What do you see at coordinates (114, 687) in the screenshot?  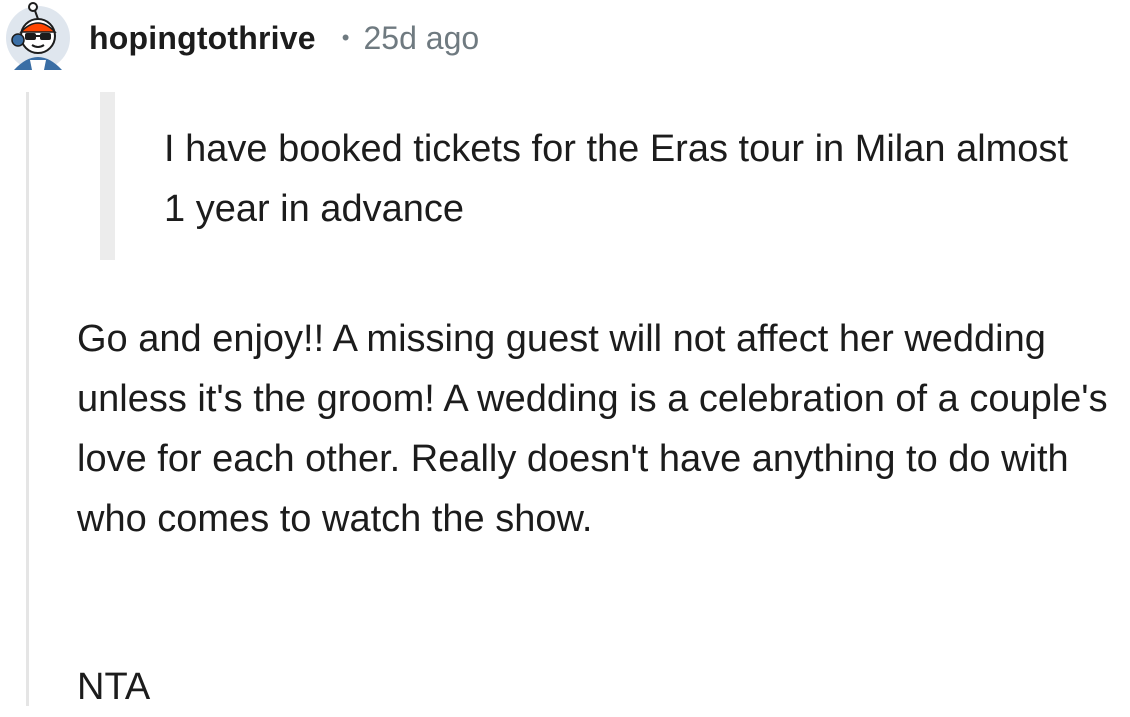 I see `comment-verdict: NTA` at bounding box center [114, 687].